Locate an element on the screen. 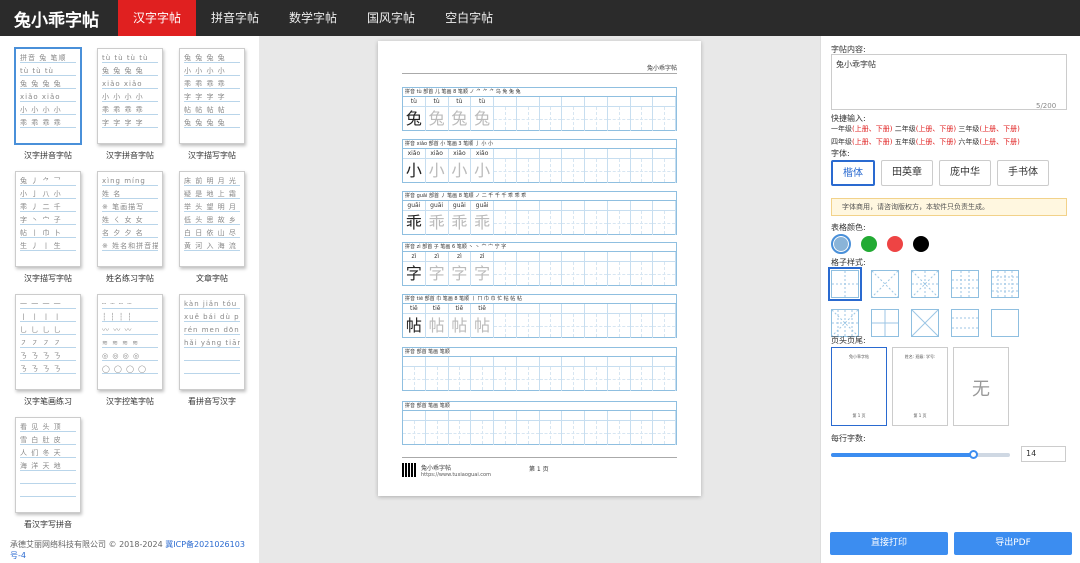 The height and width of the screenshot is (563, 1080). thumbnail-line: 字 字 字 字 is located at coordinates (212, 97).